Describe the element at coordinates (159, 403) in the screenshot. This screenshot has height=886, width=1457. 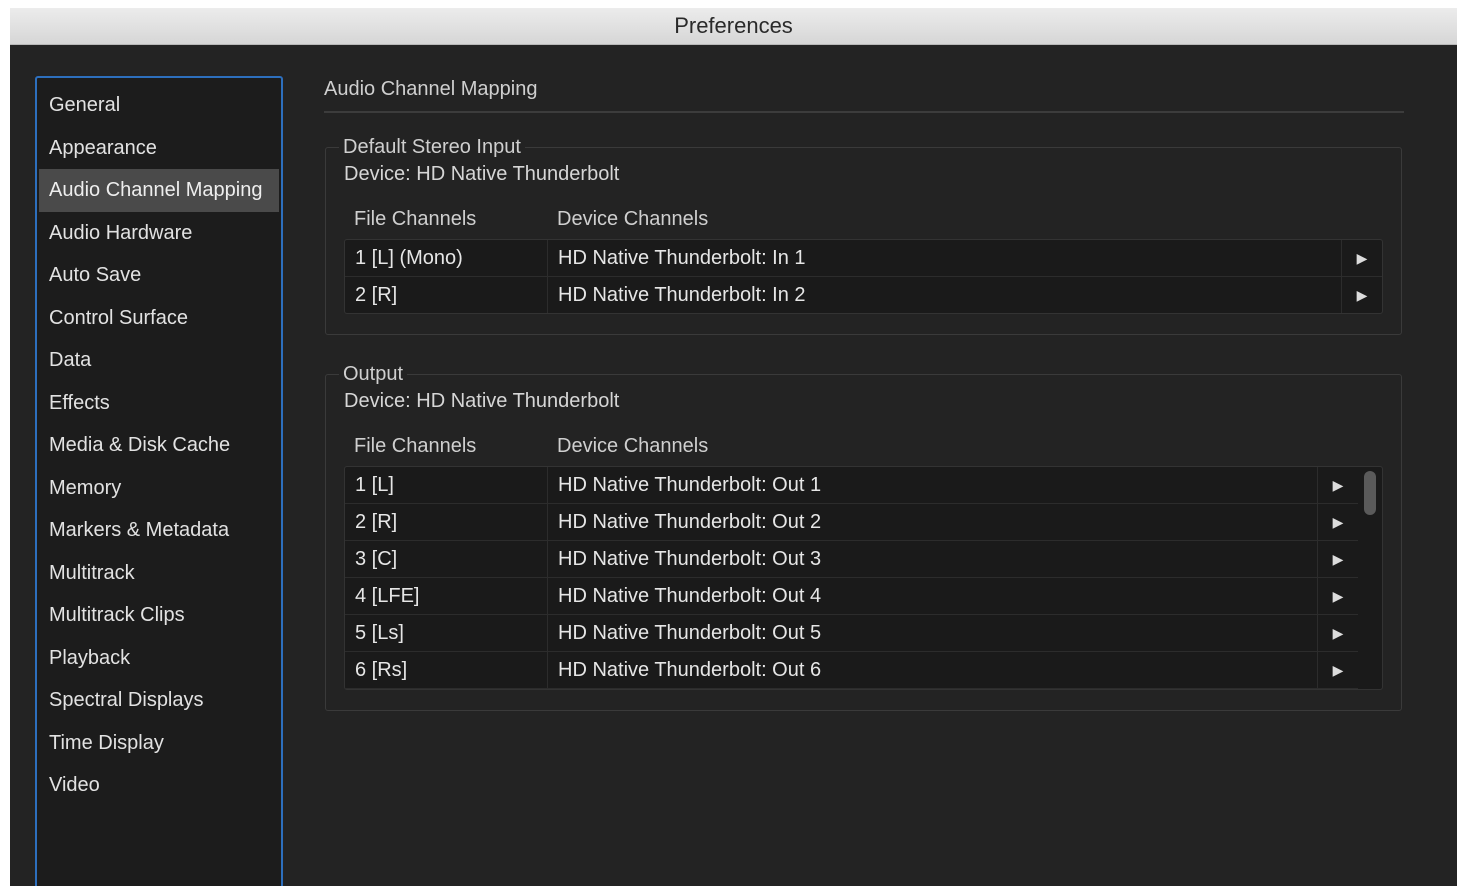
I see `sidebar-item-effects: Effects` at that location.